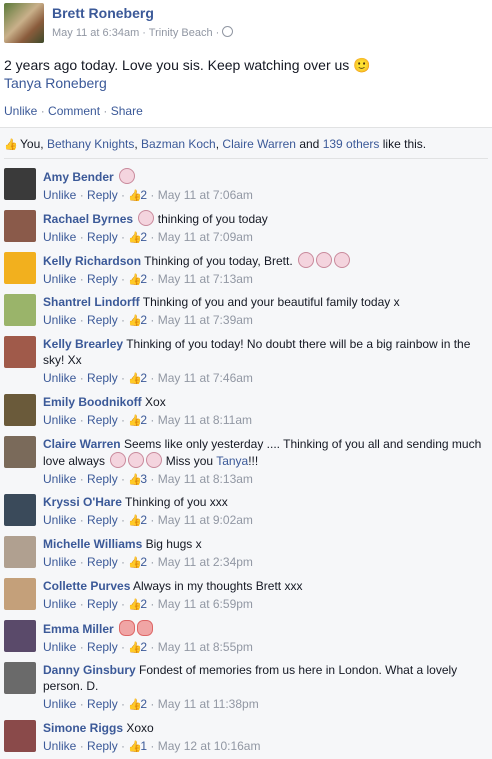  I want to click on comment-timestamp: May 11 at 7:46am, so click(205, 378).